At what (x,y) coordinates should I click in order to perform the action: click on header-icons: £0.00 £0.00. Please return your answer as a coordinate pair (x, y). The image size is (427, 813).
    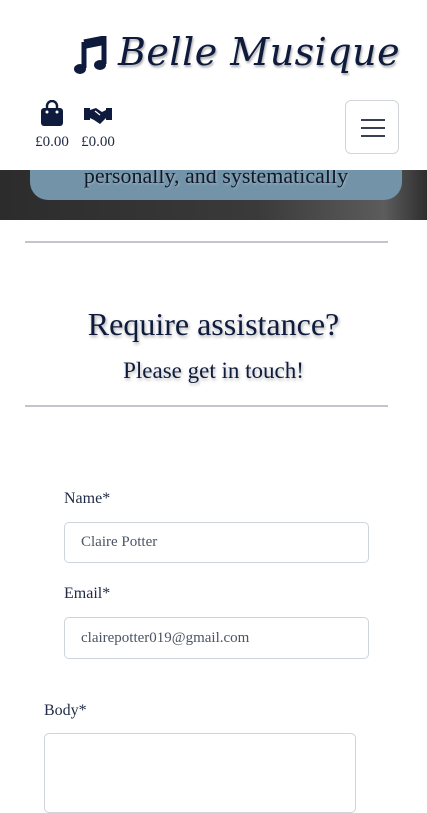
    Looking at the image, I should click on (90, 130).